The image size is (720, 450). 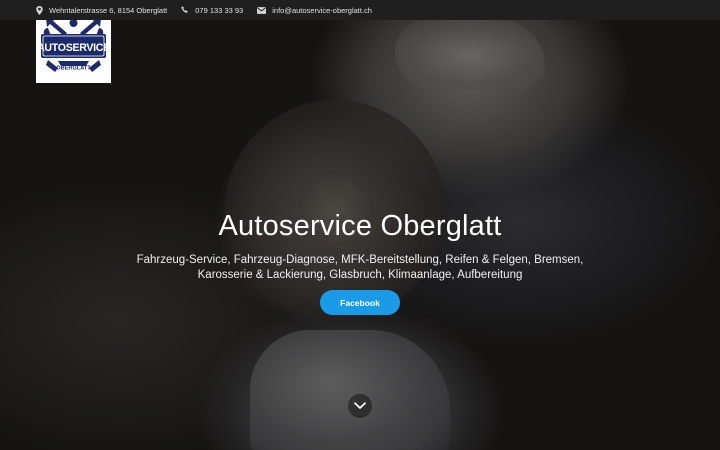 What do you see at coordinates (360, 226) in the screenshot?
I see `page-title: Autoservice Oberglatt` at bounding box center [360, 226].